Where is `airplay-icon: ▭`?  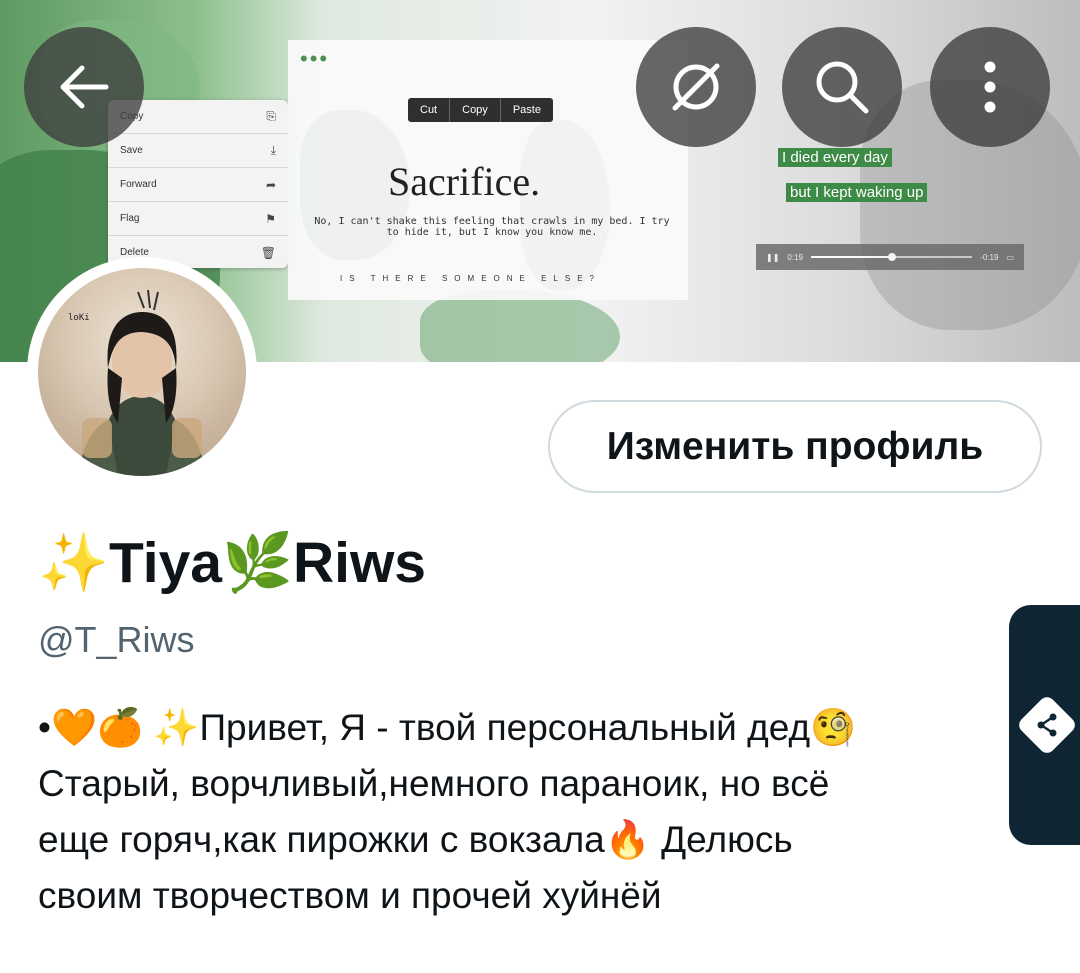
airplay-icon: ▭ is located at coordinates (1010, 257).